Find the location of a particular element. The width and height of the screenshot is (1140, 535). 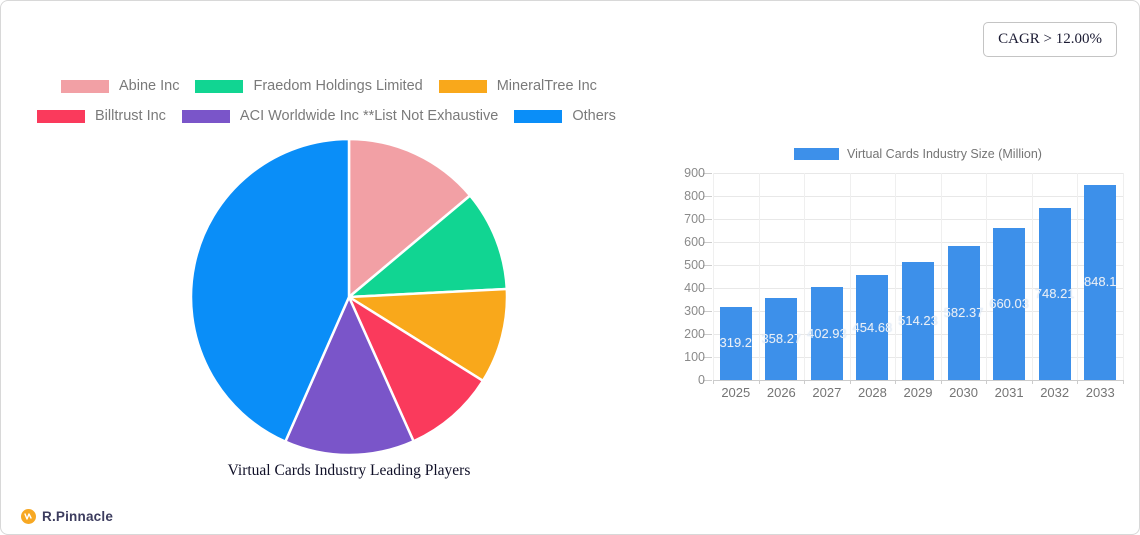

legend-item-abine-inc: Abine Inc is located at coordinates (120, 86).